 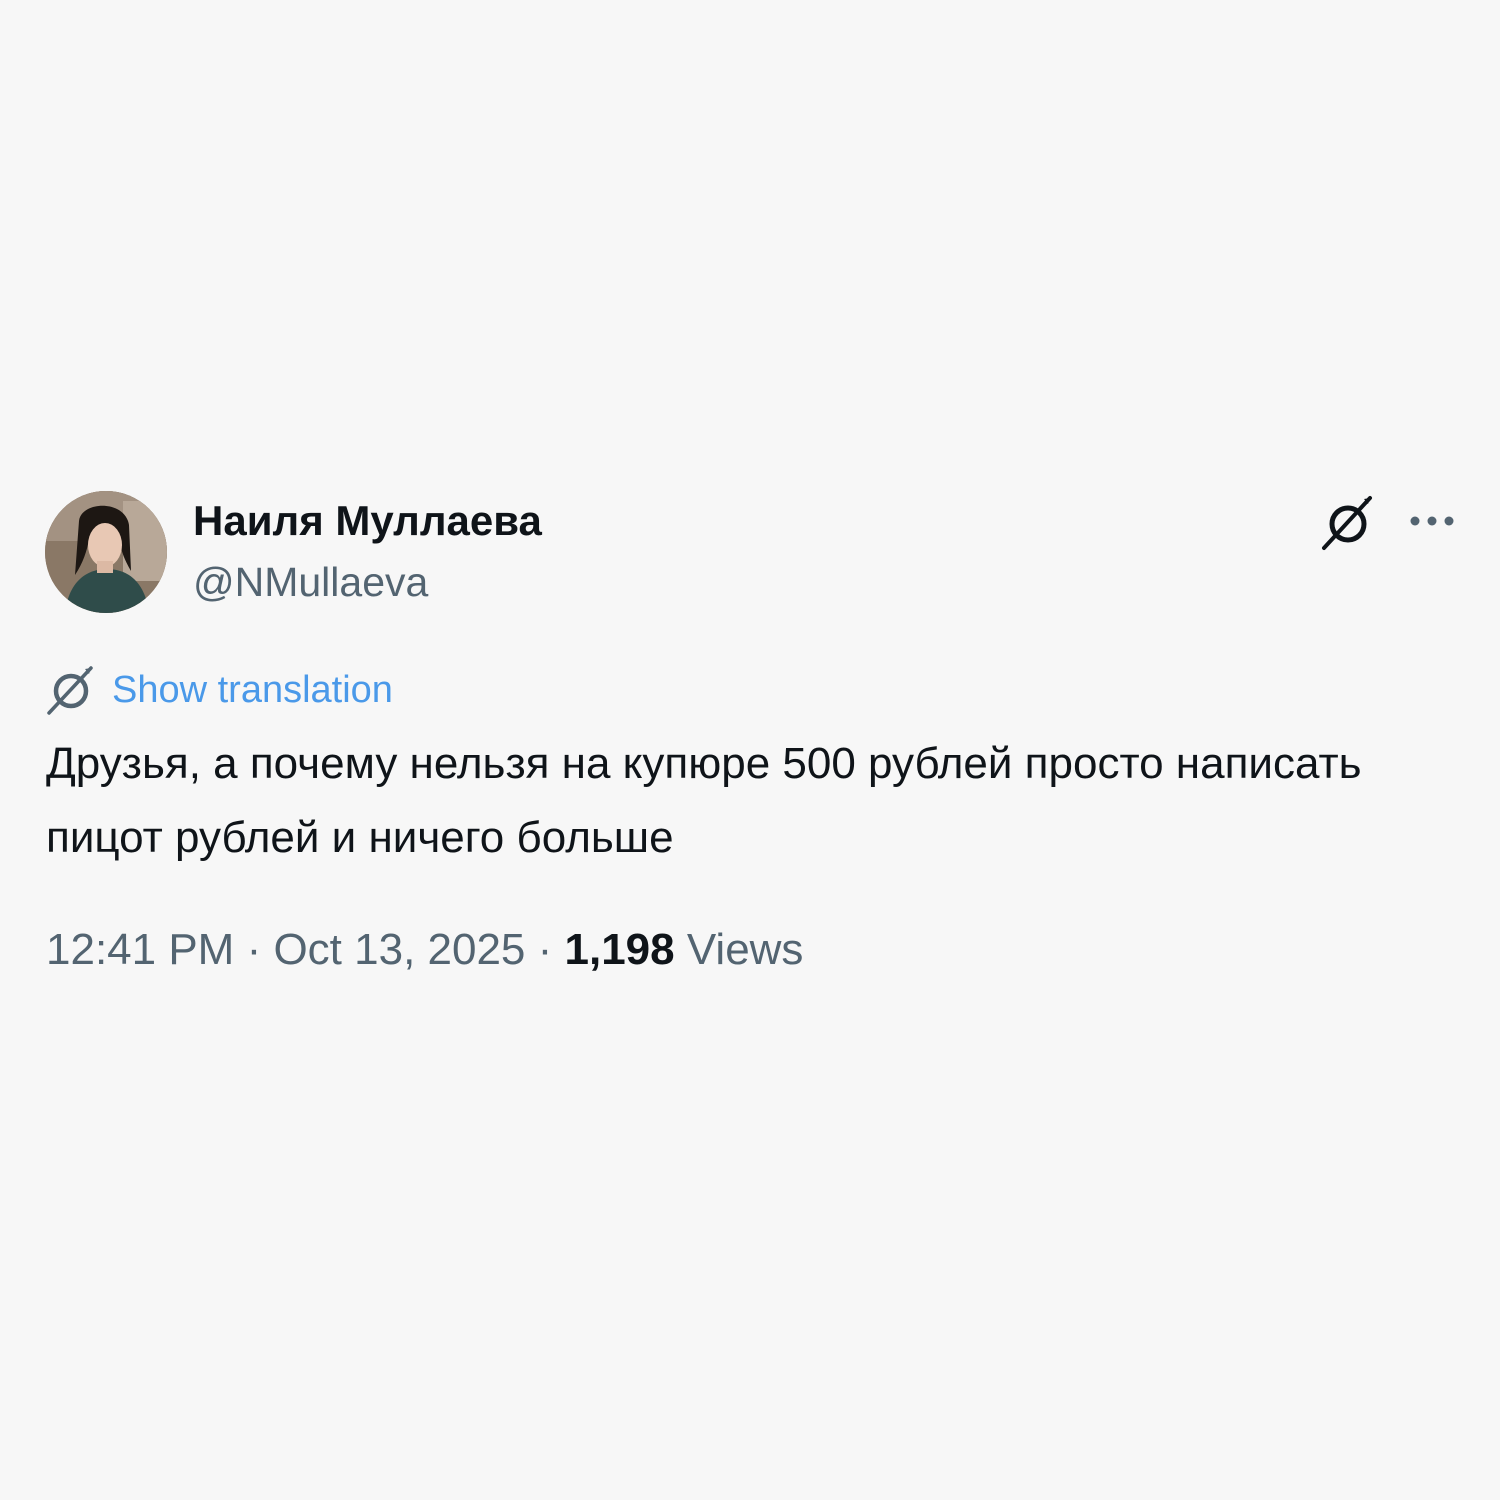 I want to click on more-horizontal-icon, so click(x=1432, y=521).